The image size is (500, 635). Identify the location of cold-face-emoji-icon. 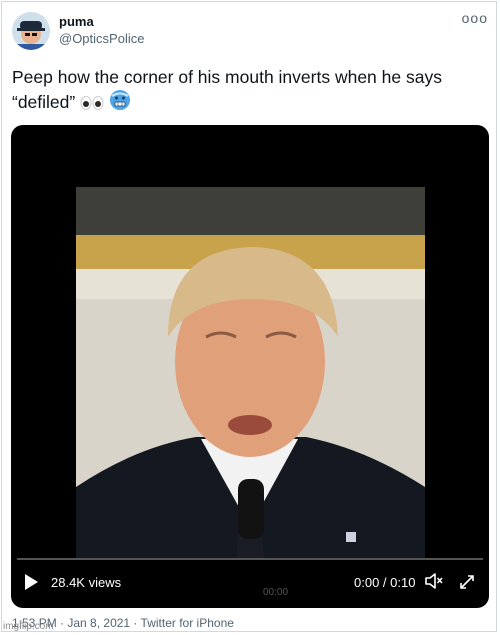
(120, 103).